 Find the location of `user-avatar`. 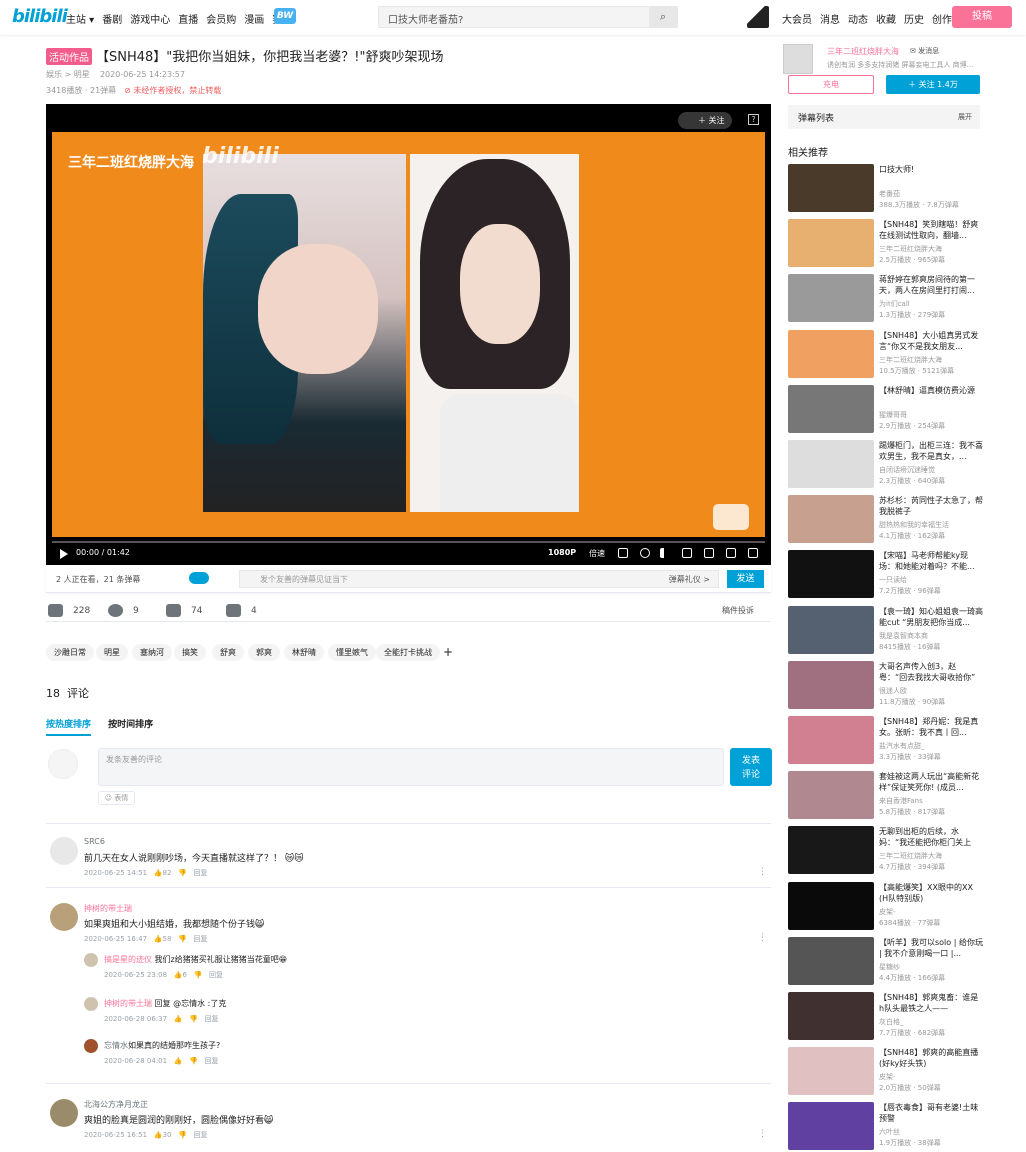

user-avatar is located at coordinates (758, 17).